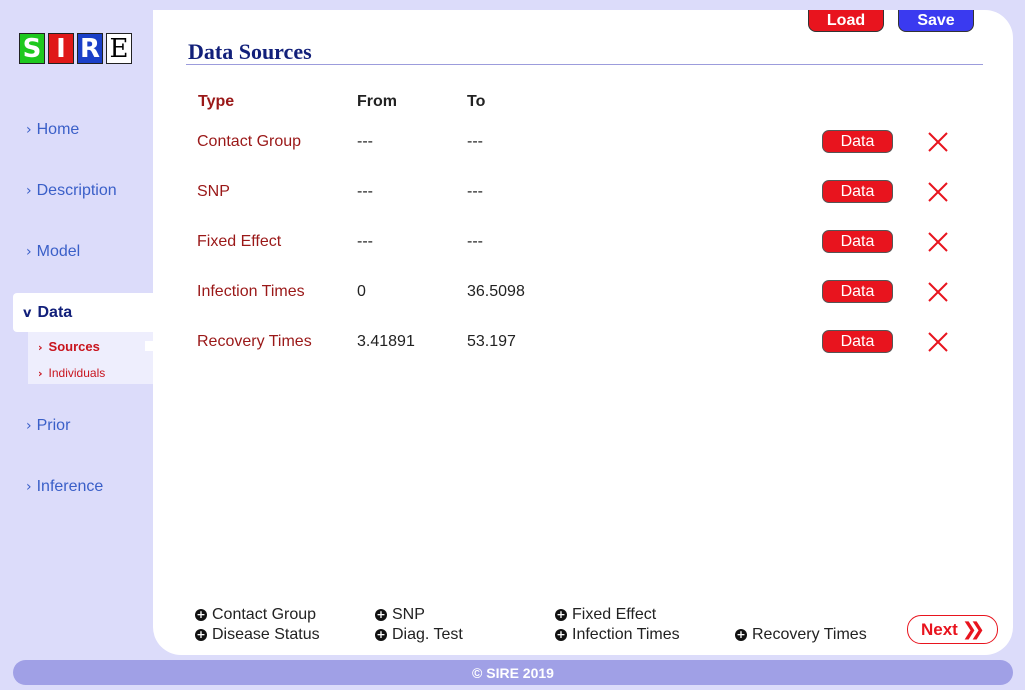 The image size is (1025, 690). What do you see at coordinates (90, 48) in the screenshot?
I see `logo-letter-r: R` at bounding box center [90, 48].